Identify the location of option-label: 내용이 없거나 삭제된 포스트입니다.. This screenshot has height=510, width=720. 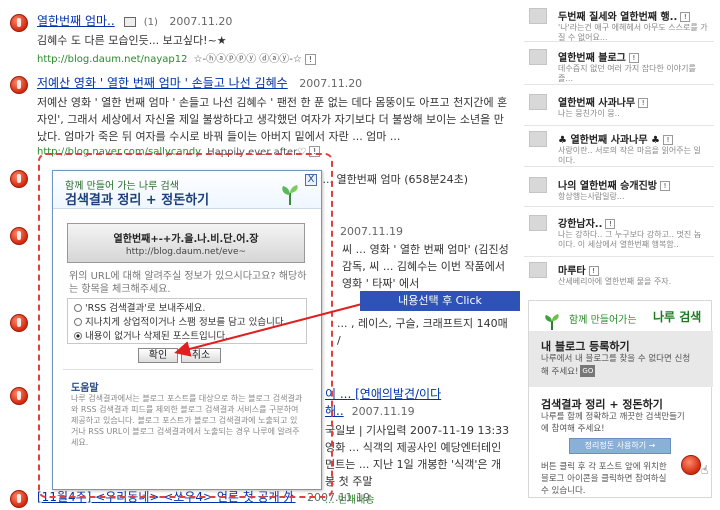
(157, 336).